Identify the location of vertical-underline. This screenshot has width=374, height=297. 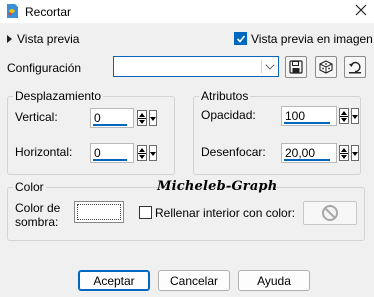
(110, 125).